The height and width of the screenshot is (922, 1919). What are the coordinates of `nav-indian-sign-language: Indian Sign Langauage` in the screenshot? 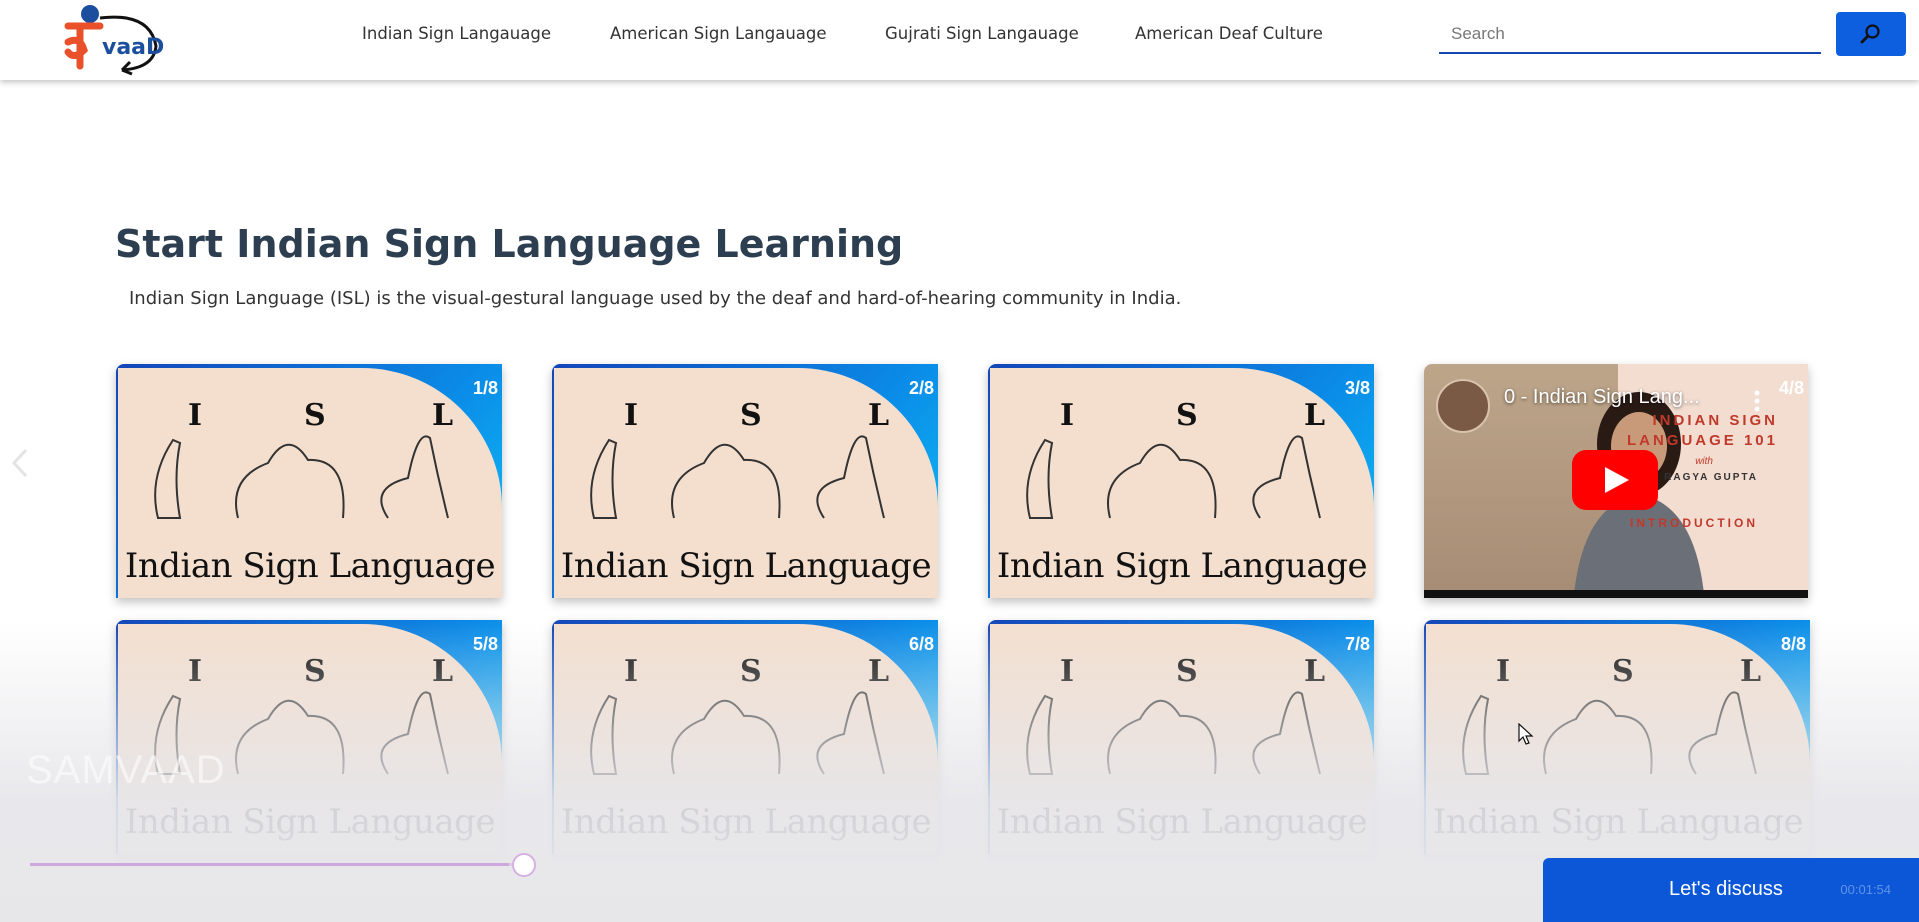 It's located at (456, 33).